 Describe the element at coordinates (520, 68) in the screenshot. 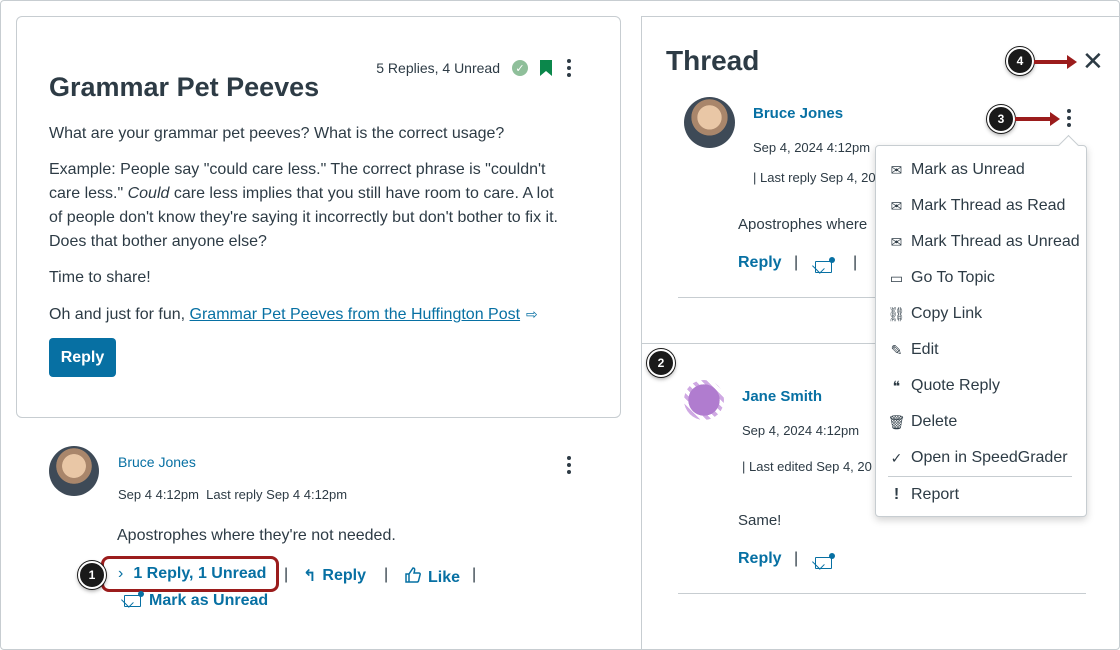

I see `check-icon: ✓` at that location.